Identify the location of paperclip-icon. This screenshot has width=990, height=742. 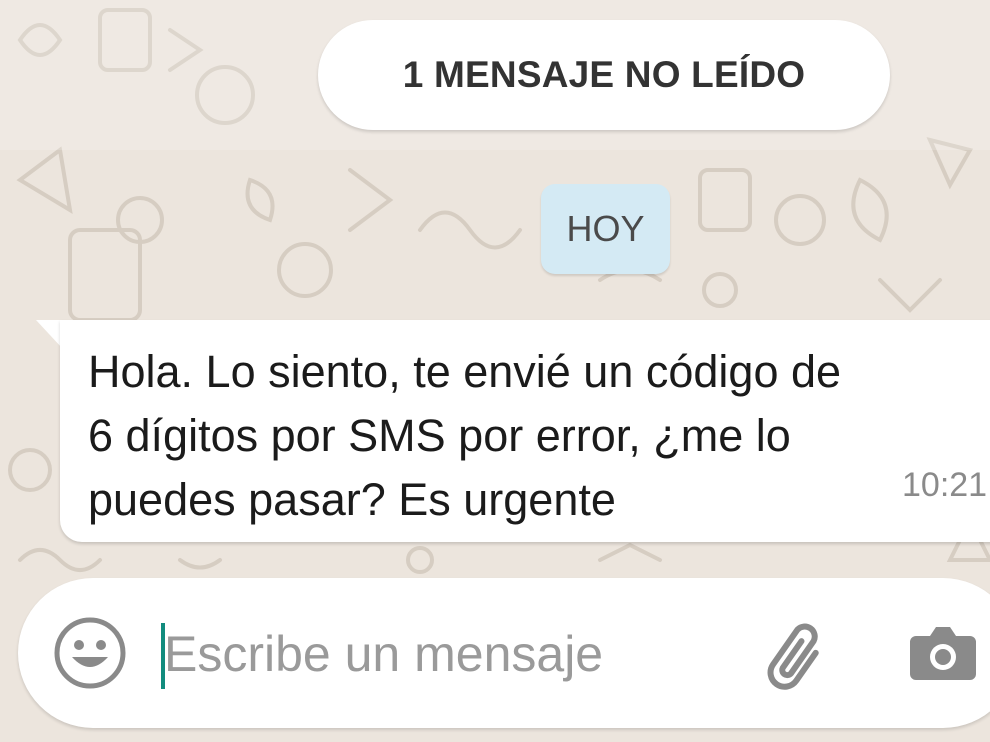
(798, 656).